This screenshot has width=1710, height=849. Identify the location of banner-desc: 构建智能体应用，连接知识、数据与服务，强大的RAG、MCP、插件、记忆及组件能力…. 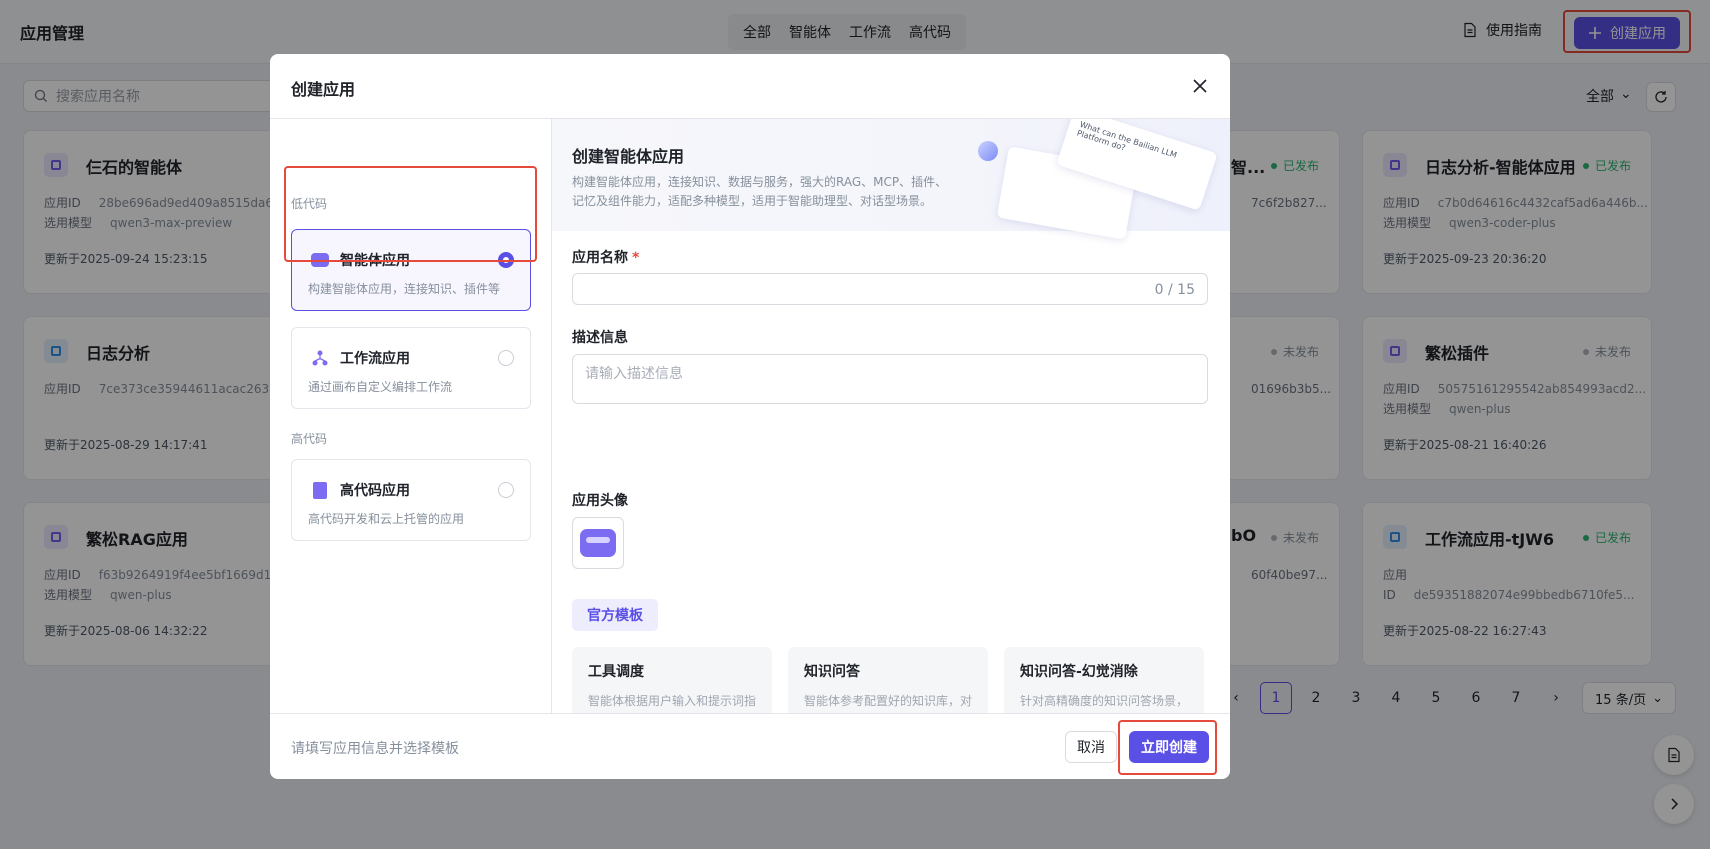
(760, 191).